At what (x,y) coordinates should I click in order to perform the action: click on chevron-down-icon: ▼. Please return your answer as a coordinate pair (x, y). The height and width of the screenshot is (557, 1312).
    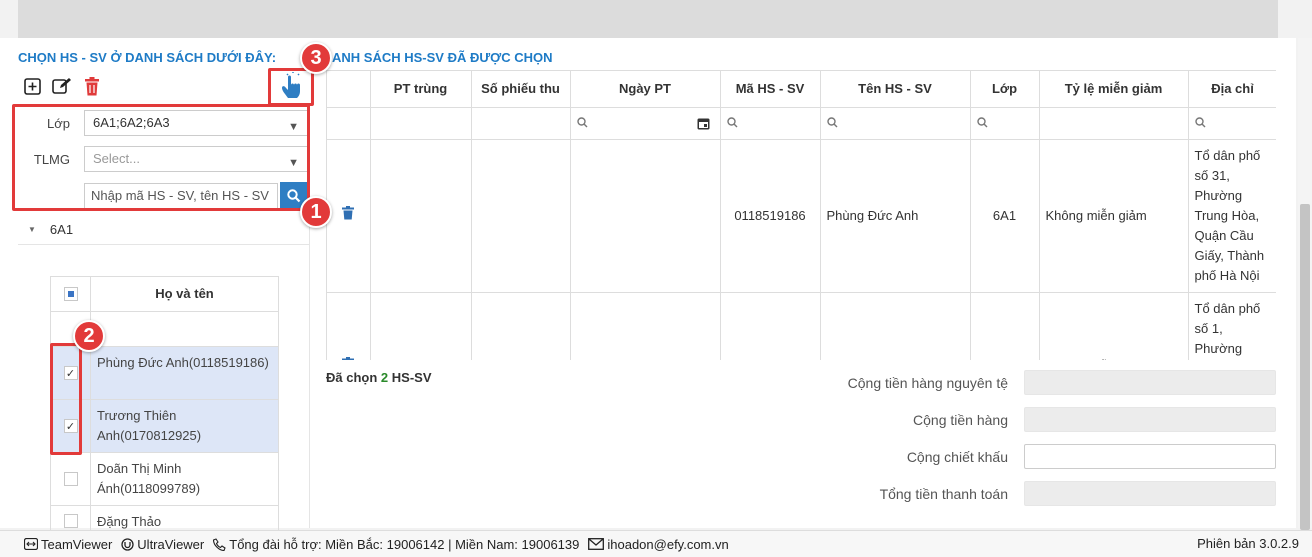
    Looking at the image, I should click on (293, 163).